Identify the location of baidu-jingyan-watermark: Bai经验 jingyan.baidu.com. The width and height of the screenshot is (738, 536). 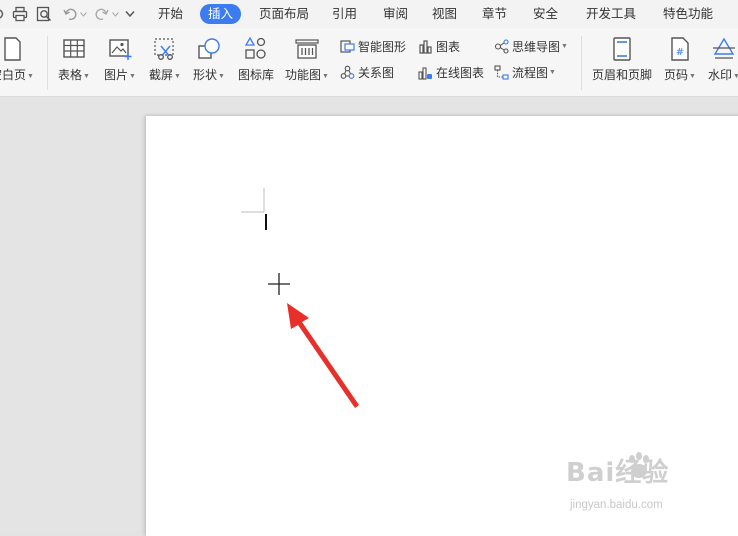
(651, 487).